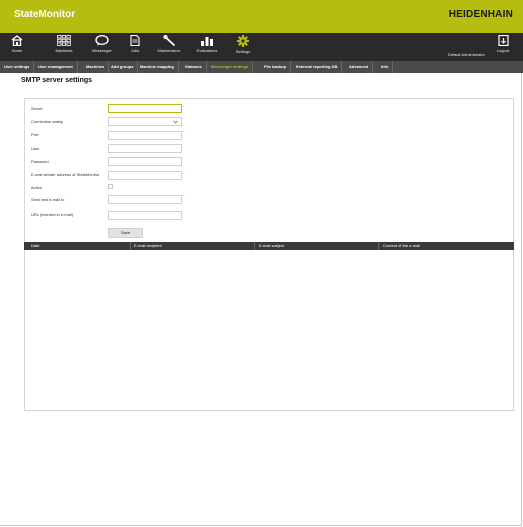 Image resolution: width=523 pixels, height=527 pixels. Describe the element at coordinates (261, 16) in the screenshot. I see `brand-bar: StateMonitor HEIDENHAIN` at that location.